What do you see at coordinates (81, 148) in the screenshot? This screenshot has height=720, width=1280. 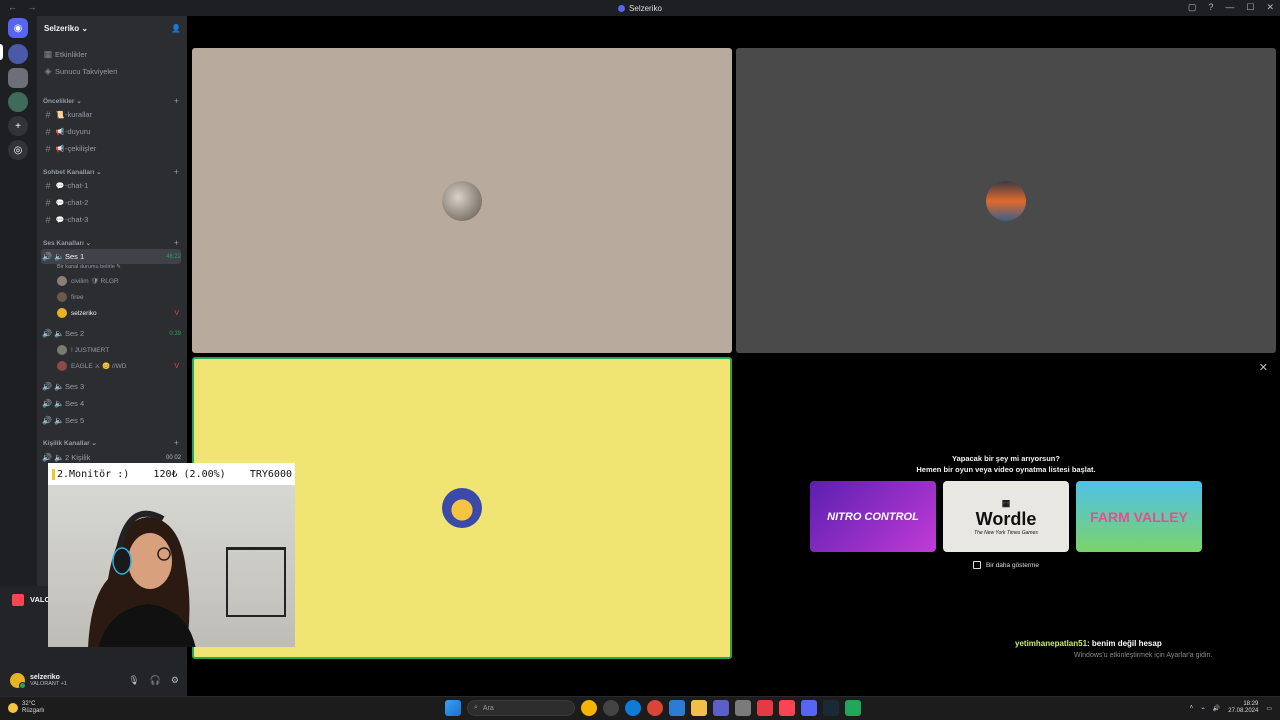 I see `channel-label: -çekilişler` at bounding box center [81, 148].